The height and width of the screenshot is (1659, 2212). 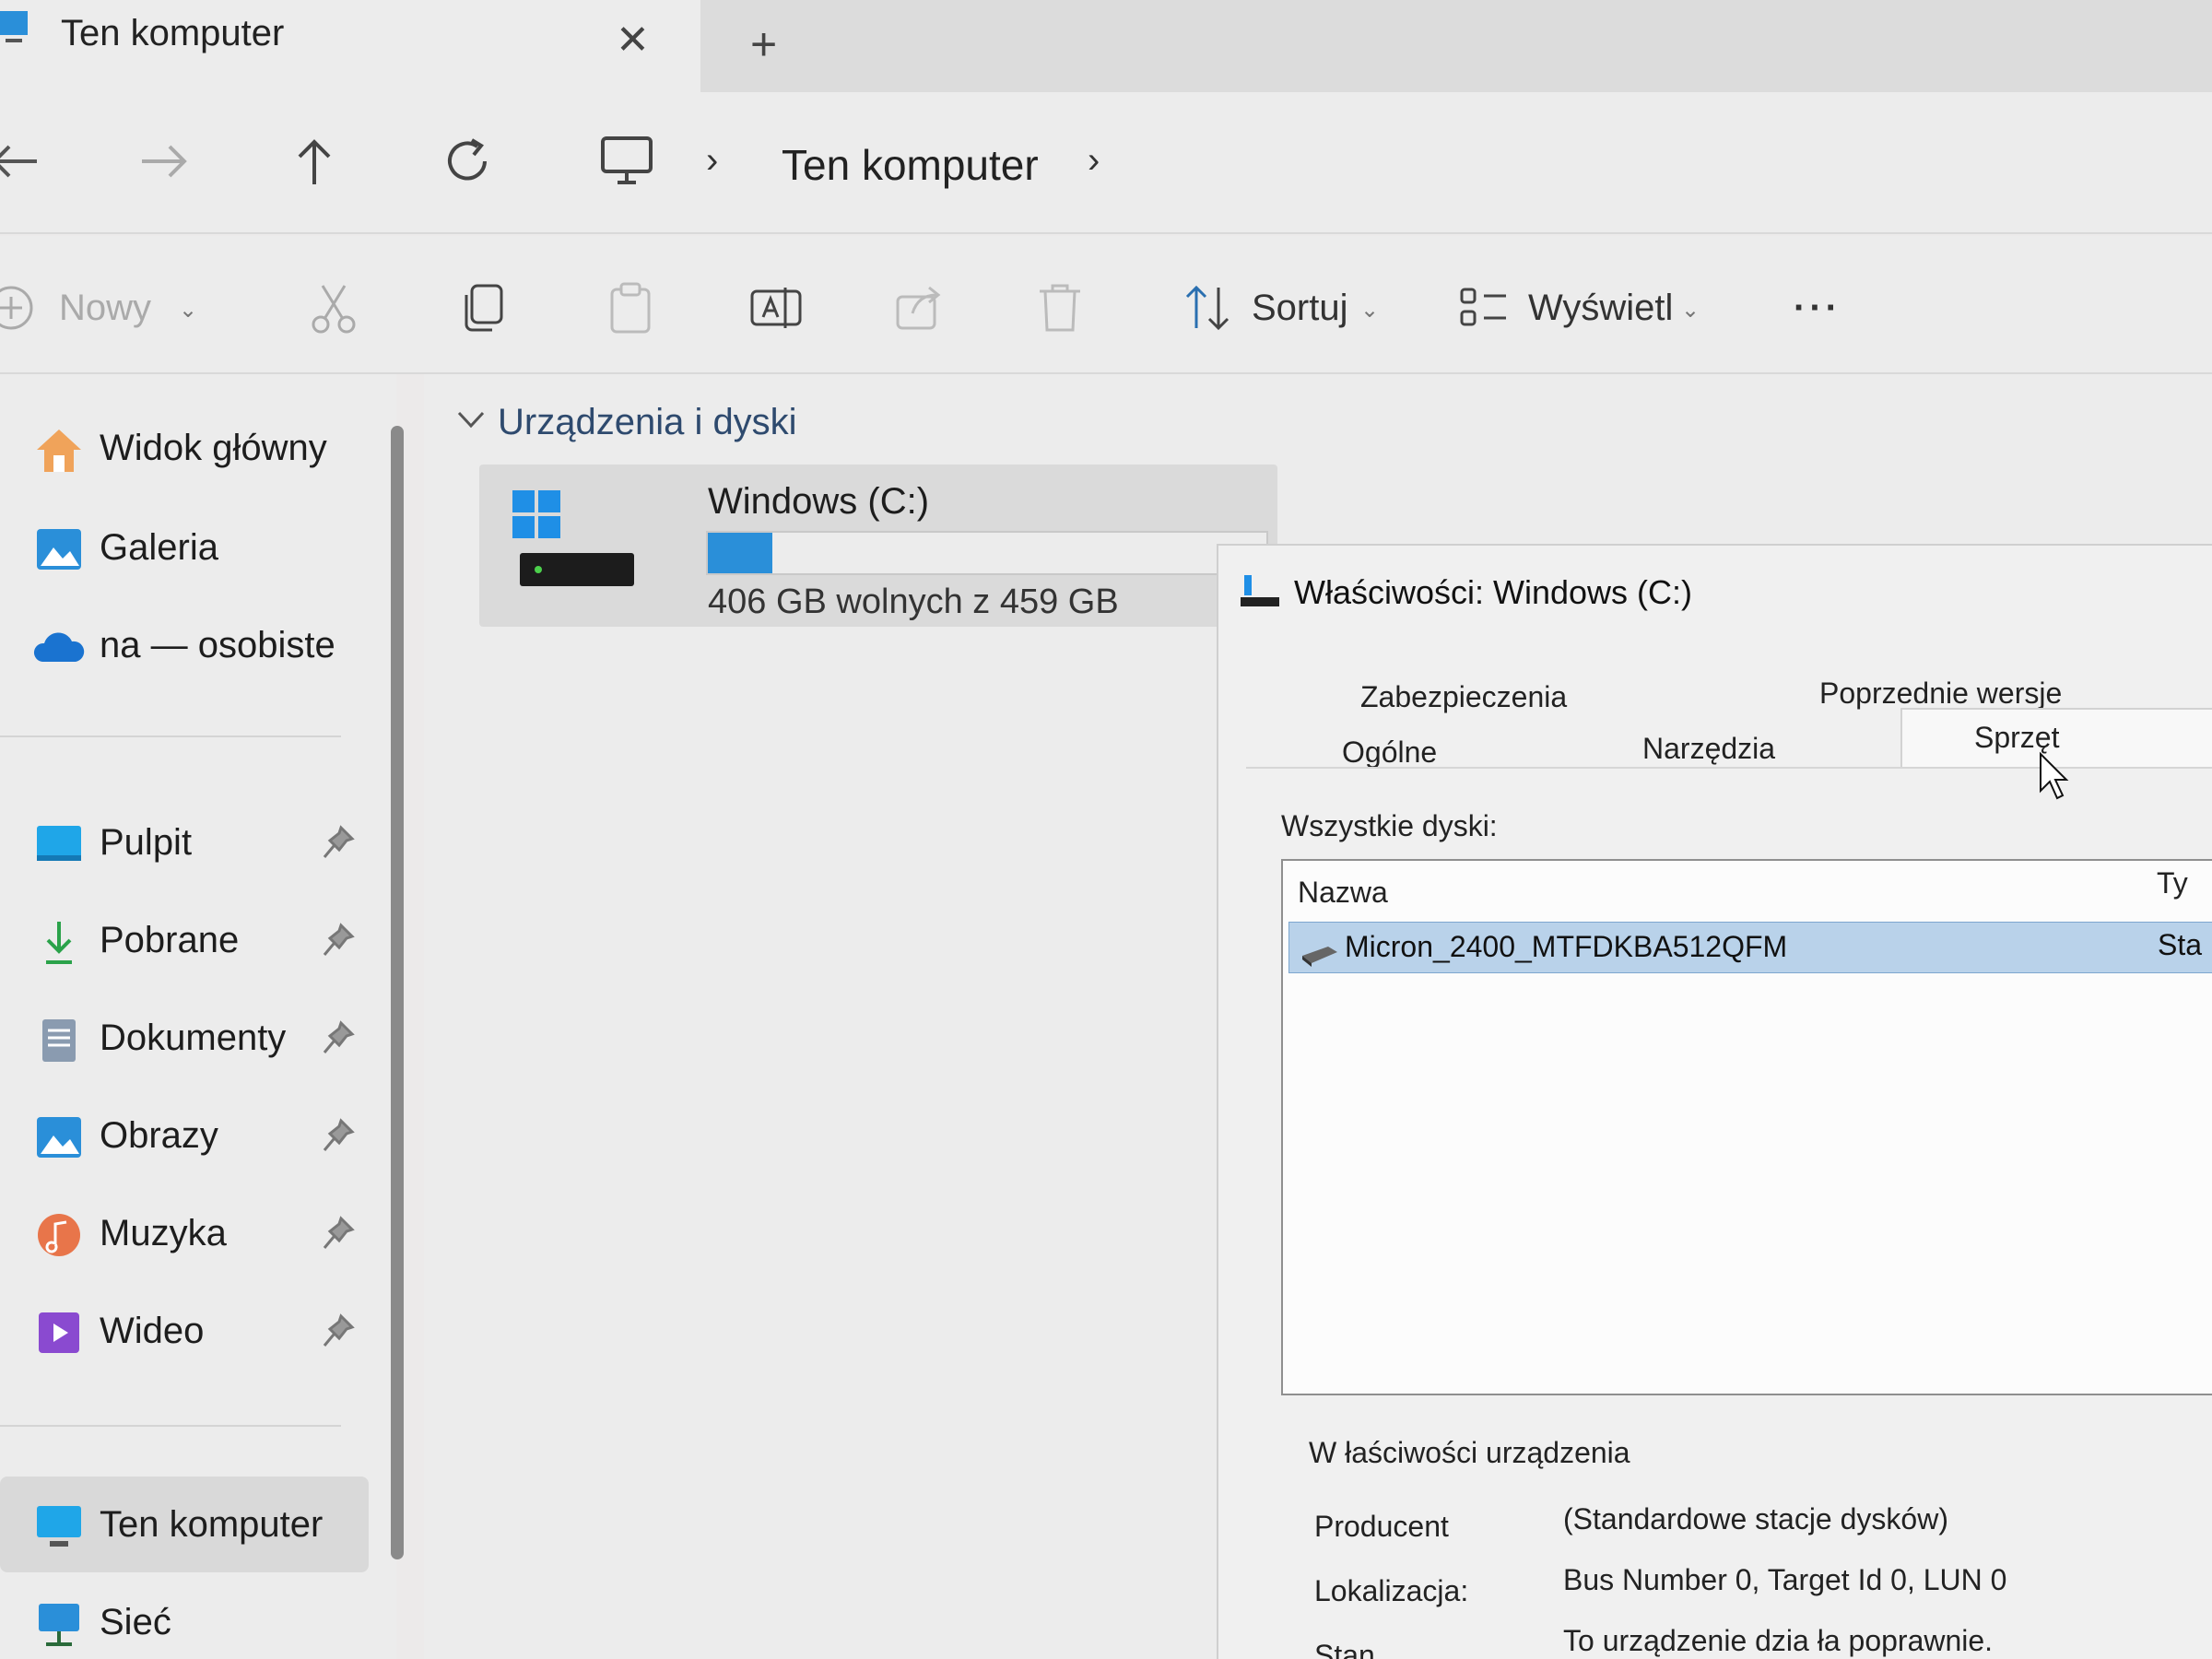 I want to click on sidebar-item-music: Muzyka, so click(x=184, y=1234).